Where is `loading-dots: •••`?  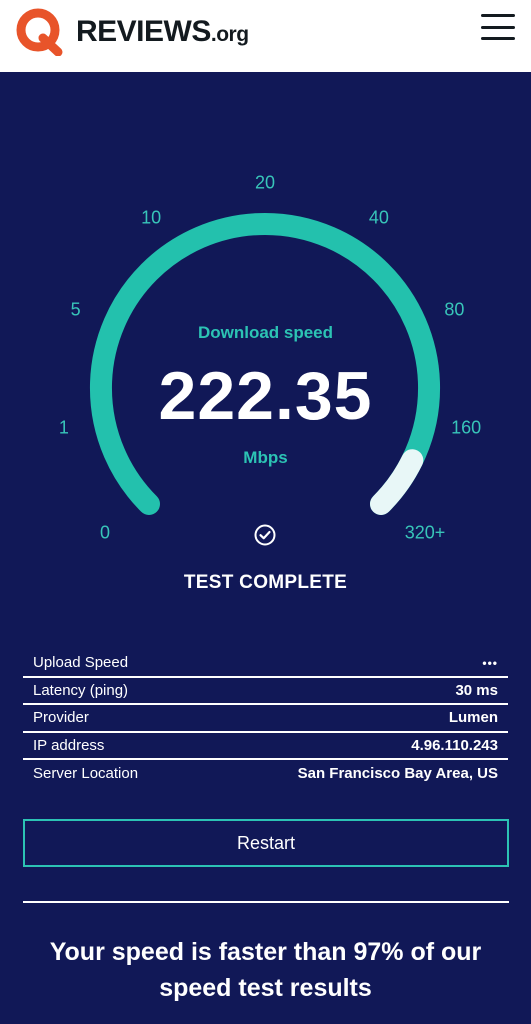
loading-dots: ••• is located at coordinates (490, 662).